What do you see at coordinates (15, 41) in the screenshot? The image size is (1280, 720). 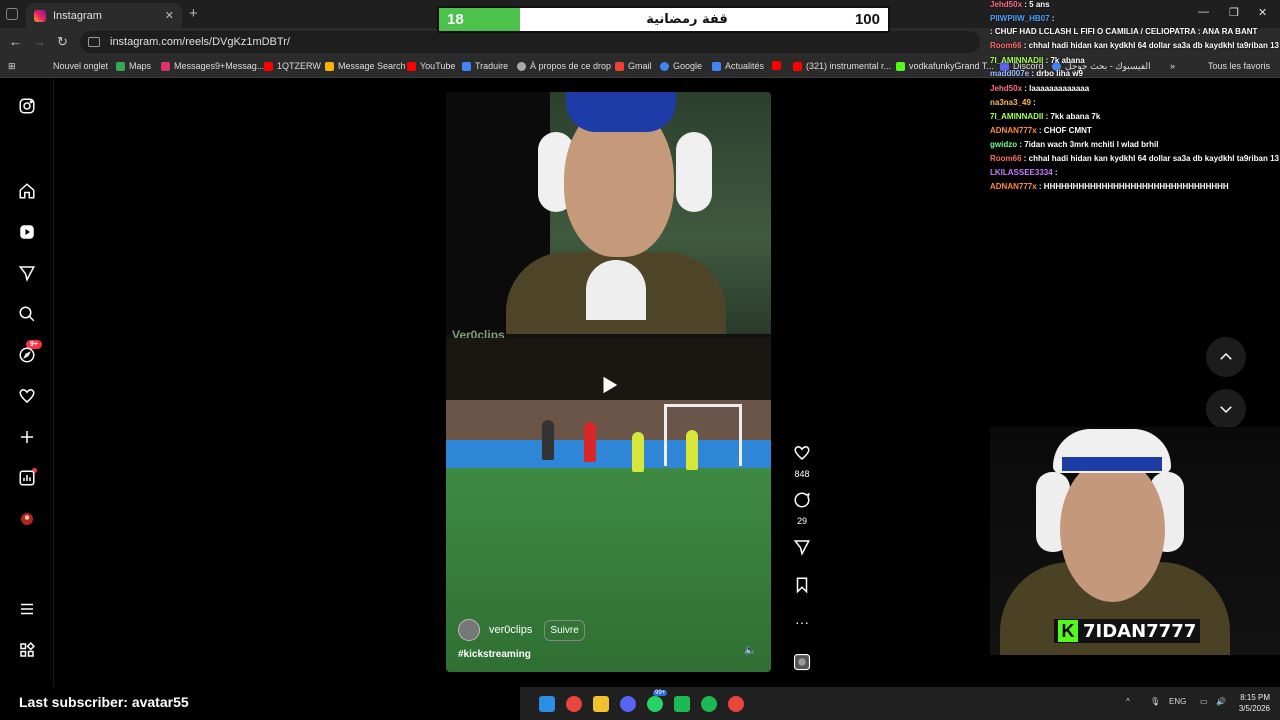 I see `back-icon: ←` at bounding box center [15, 41].